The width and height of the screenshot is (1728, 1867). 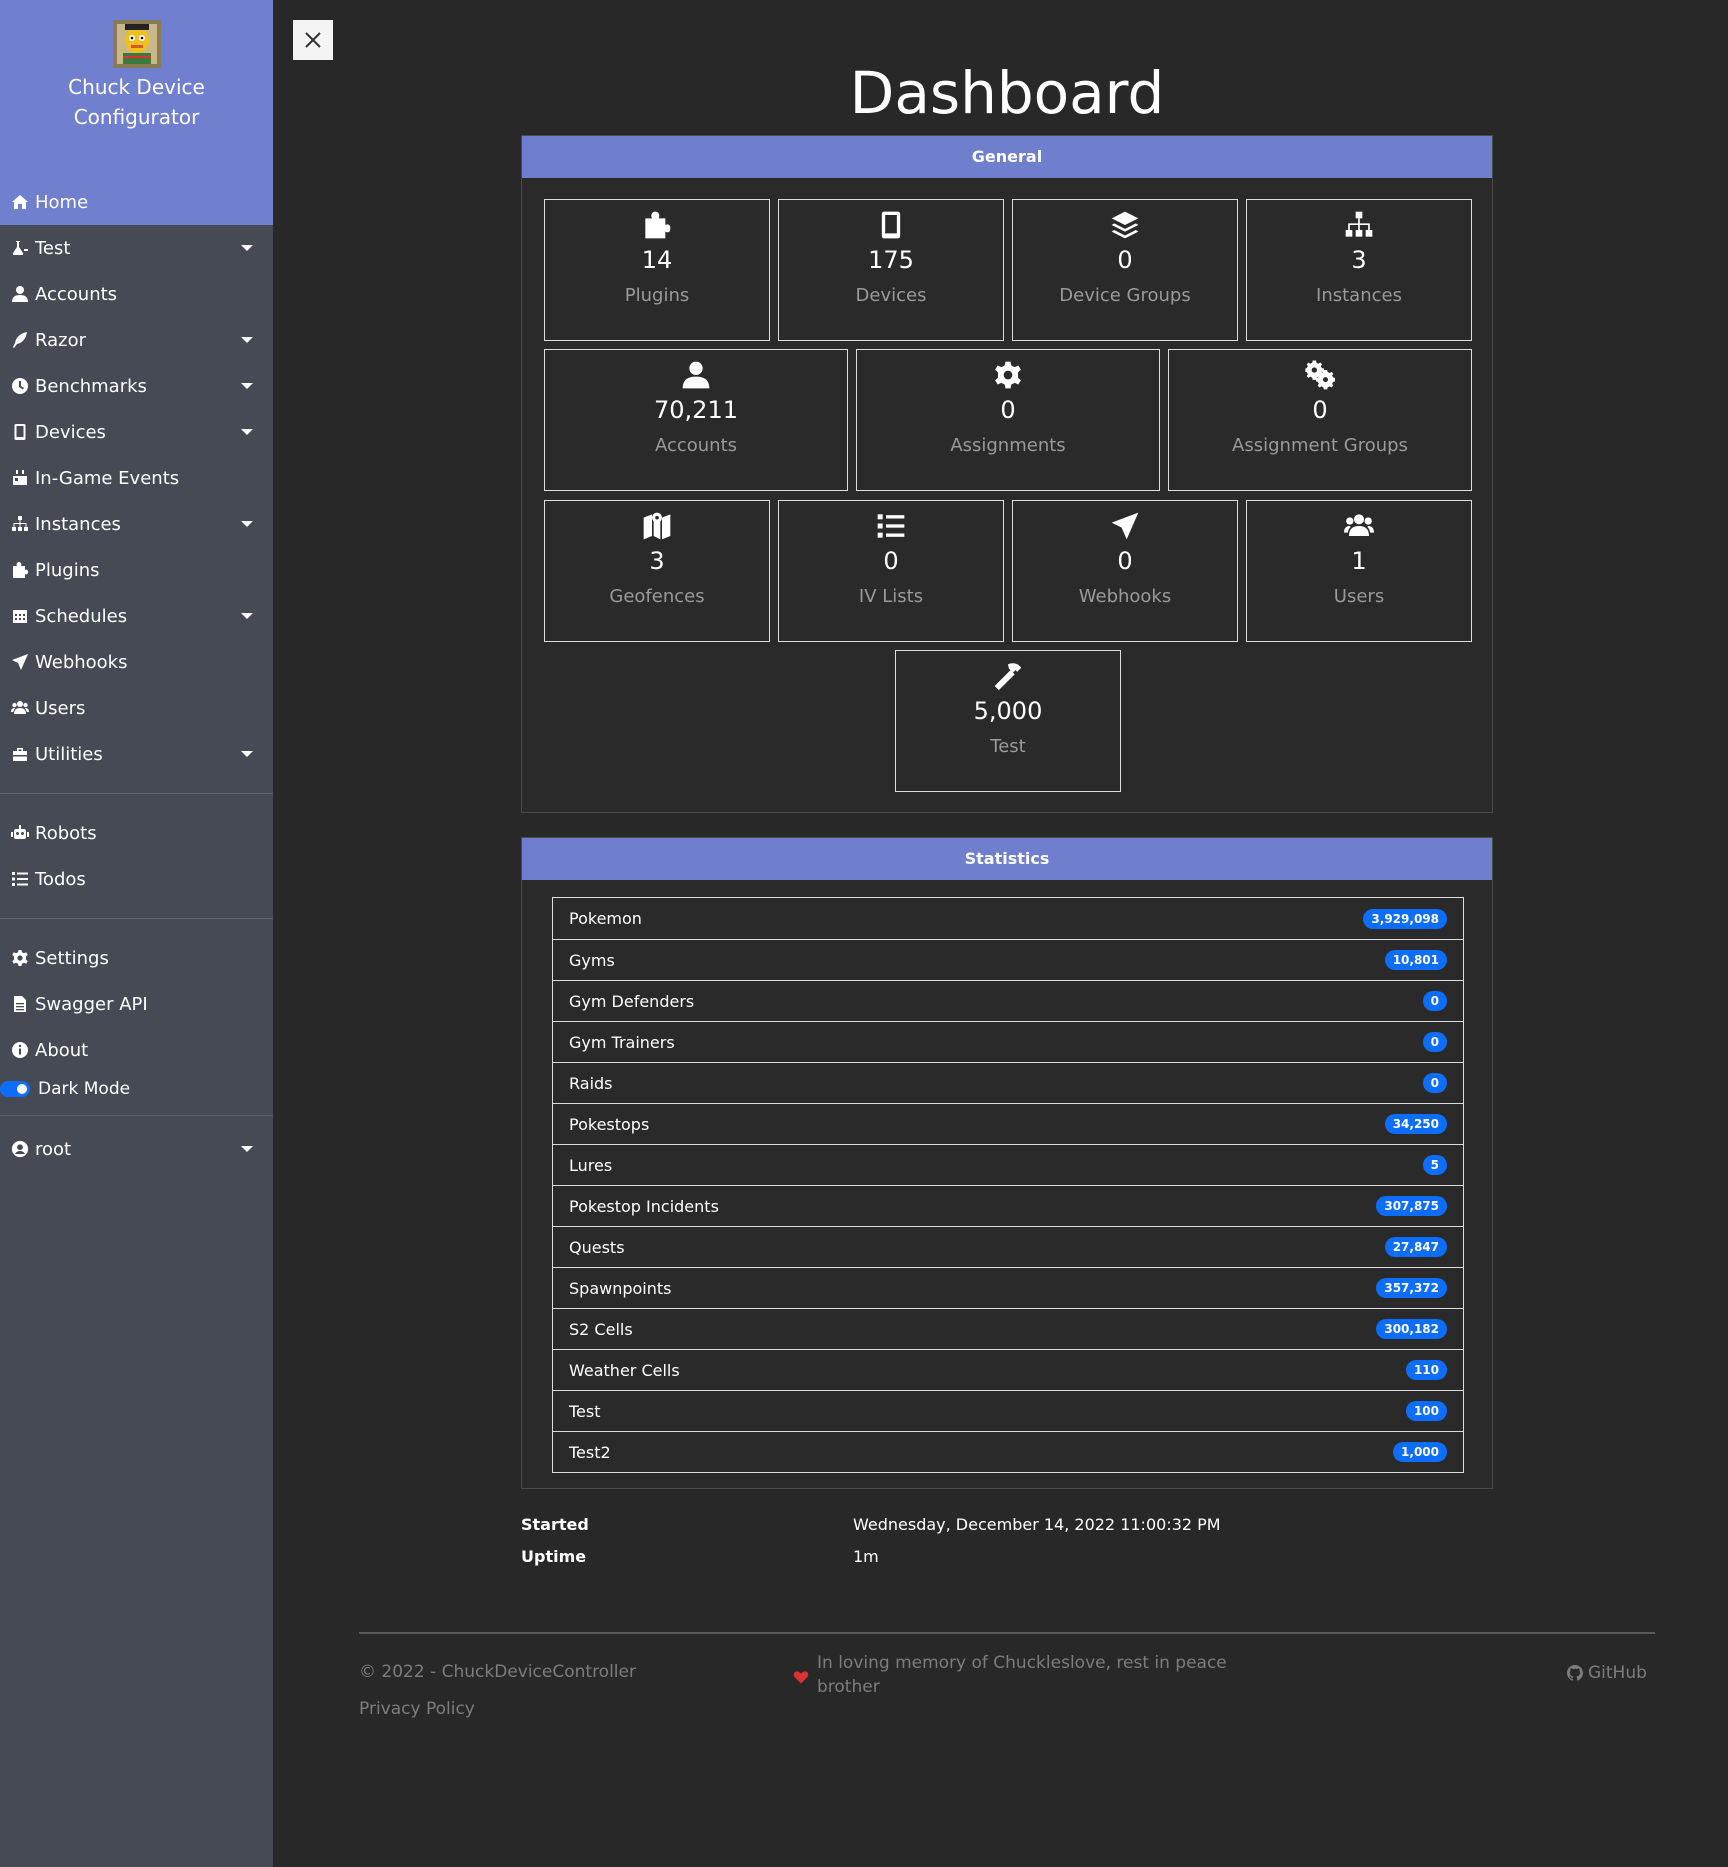 What do you see at coordinates (136, 793) in the screenshot?
I see `sidebar-divider` at bounding box center [136, 793].